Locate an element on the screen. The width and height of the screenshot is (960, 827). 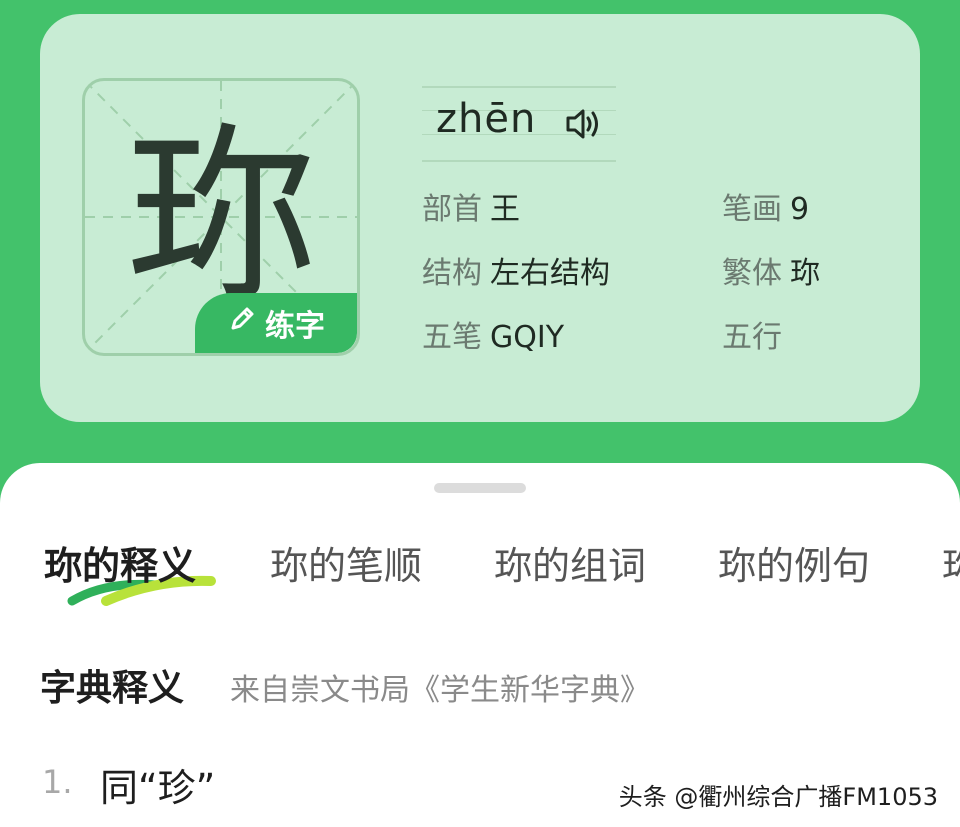
section-source: 来自崇文书局《学生新华字典》 is located at coordinates (440, 690).